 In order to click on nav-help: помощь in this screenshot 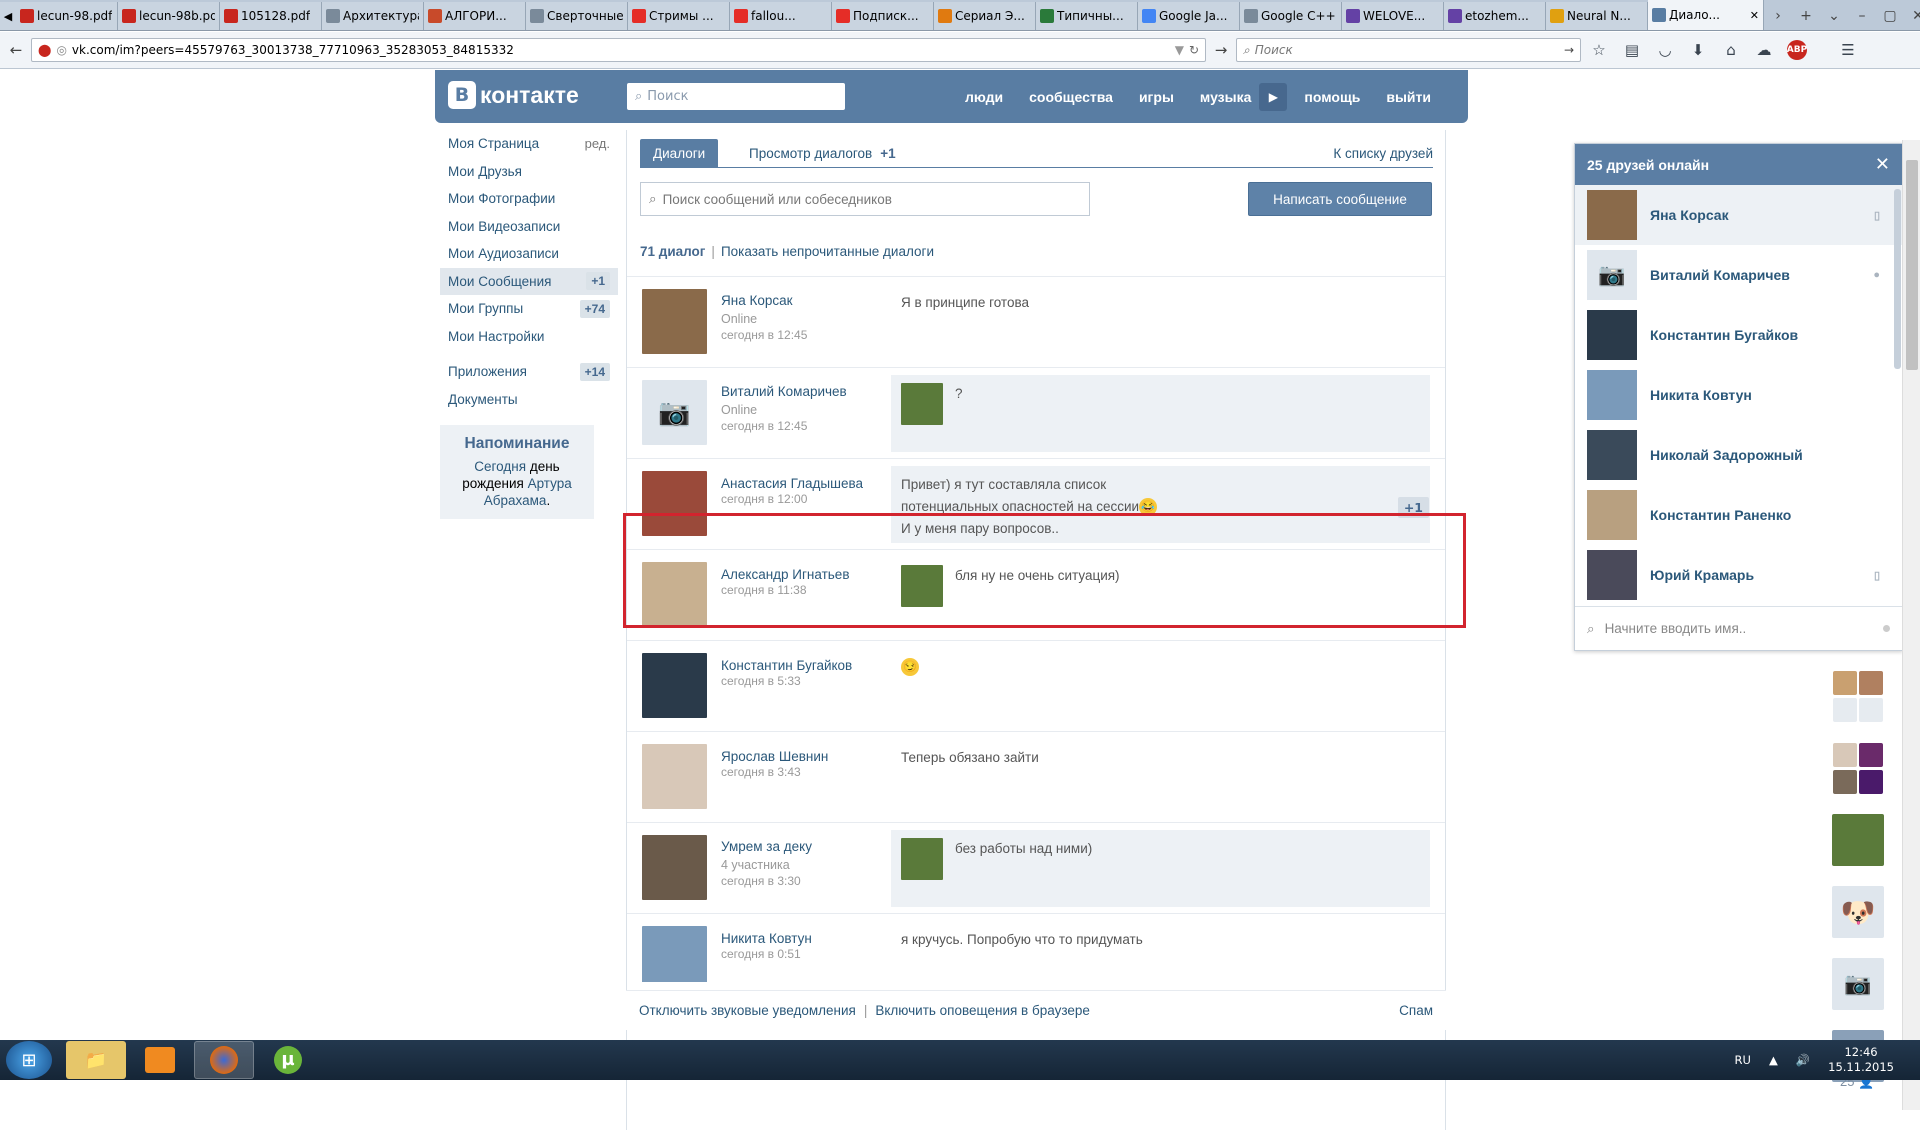, I will do `click(1332, 97)`.